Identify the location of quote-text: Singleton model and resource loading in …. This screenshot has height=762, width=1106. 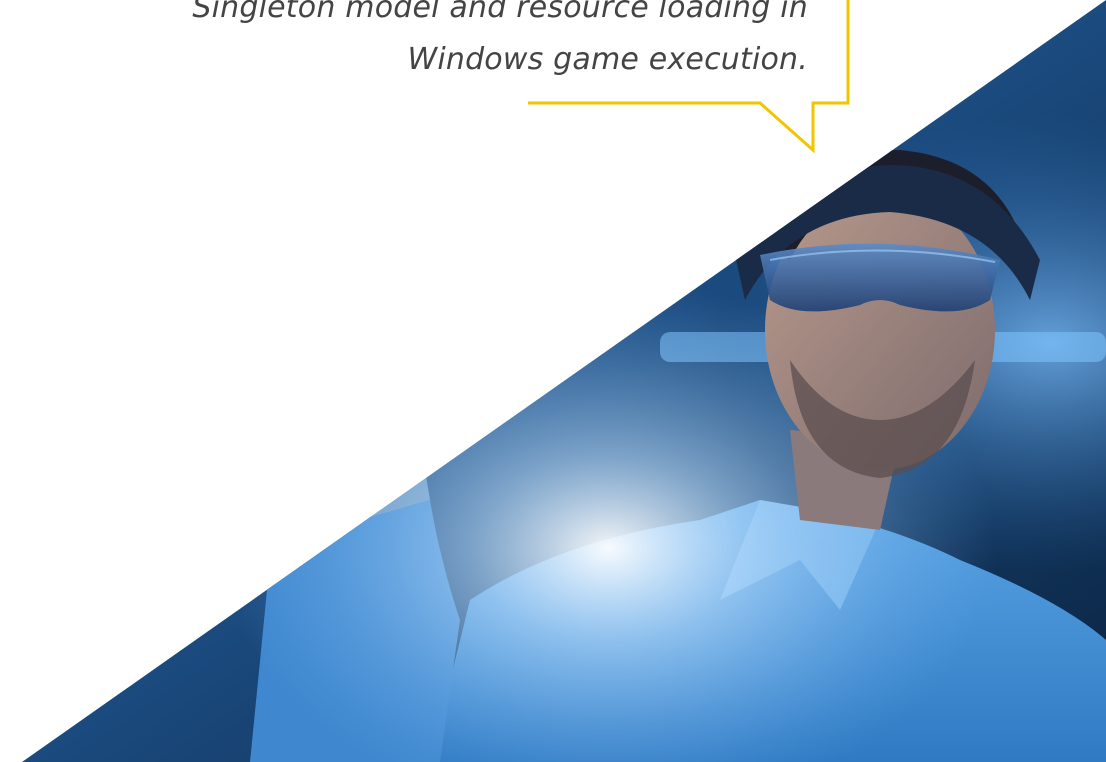
(434, 43).